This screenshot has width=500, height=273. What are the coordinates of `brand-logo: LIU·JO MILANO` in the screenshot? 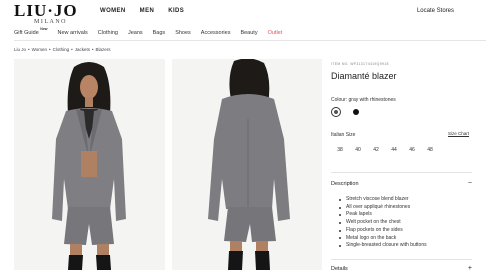 It's located at (46, 13).